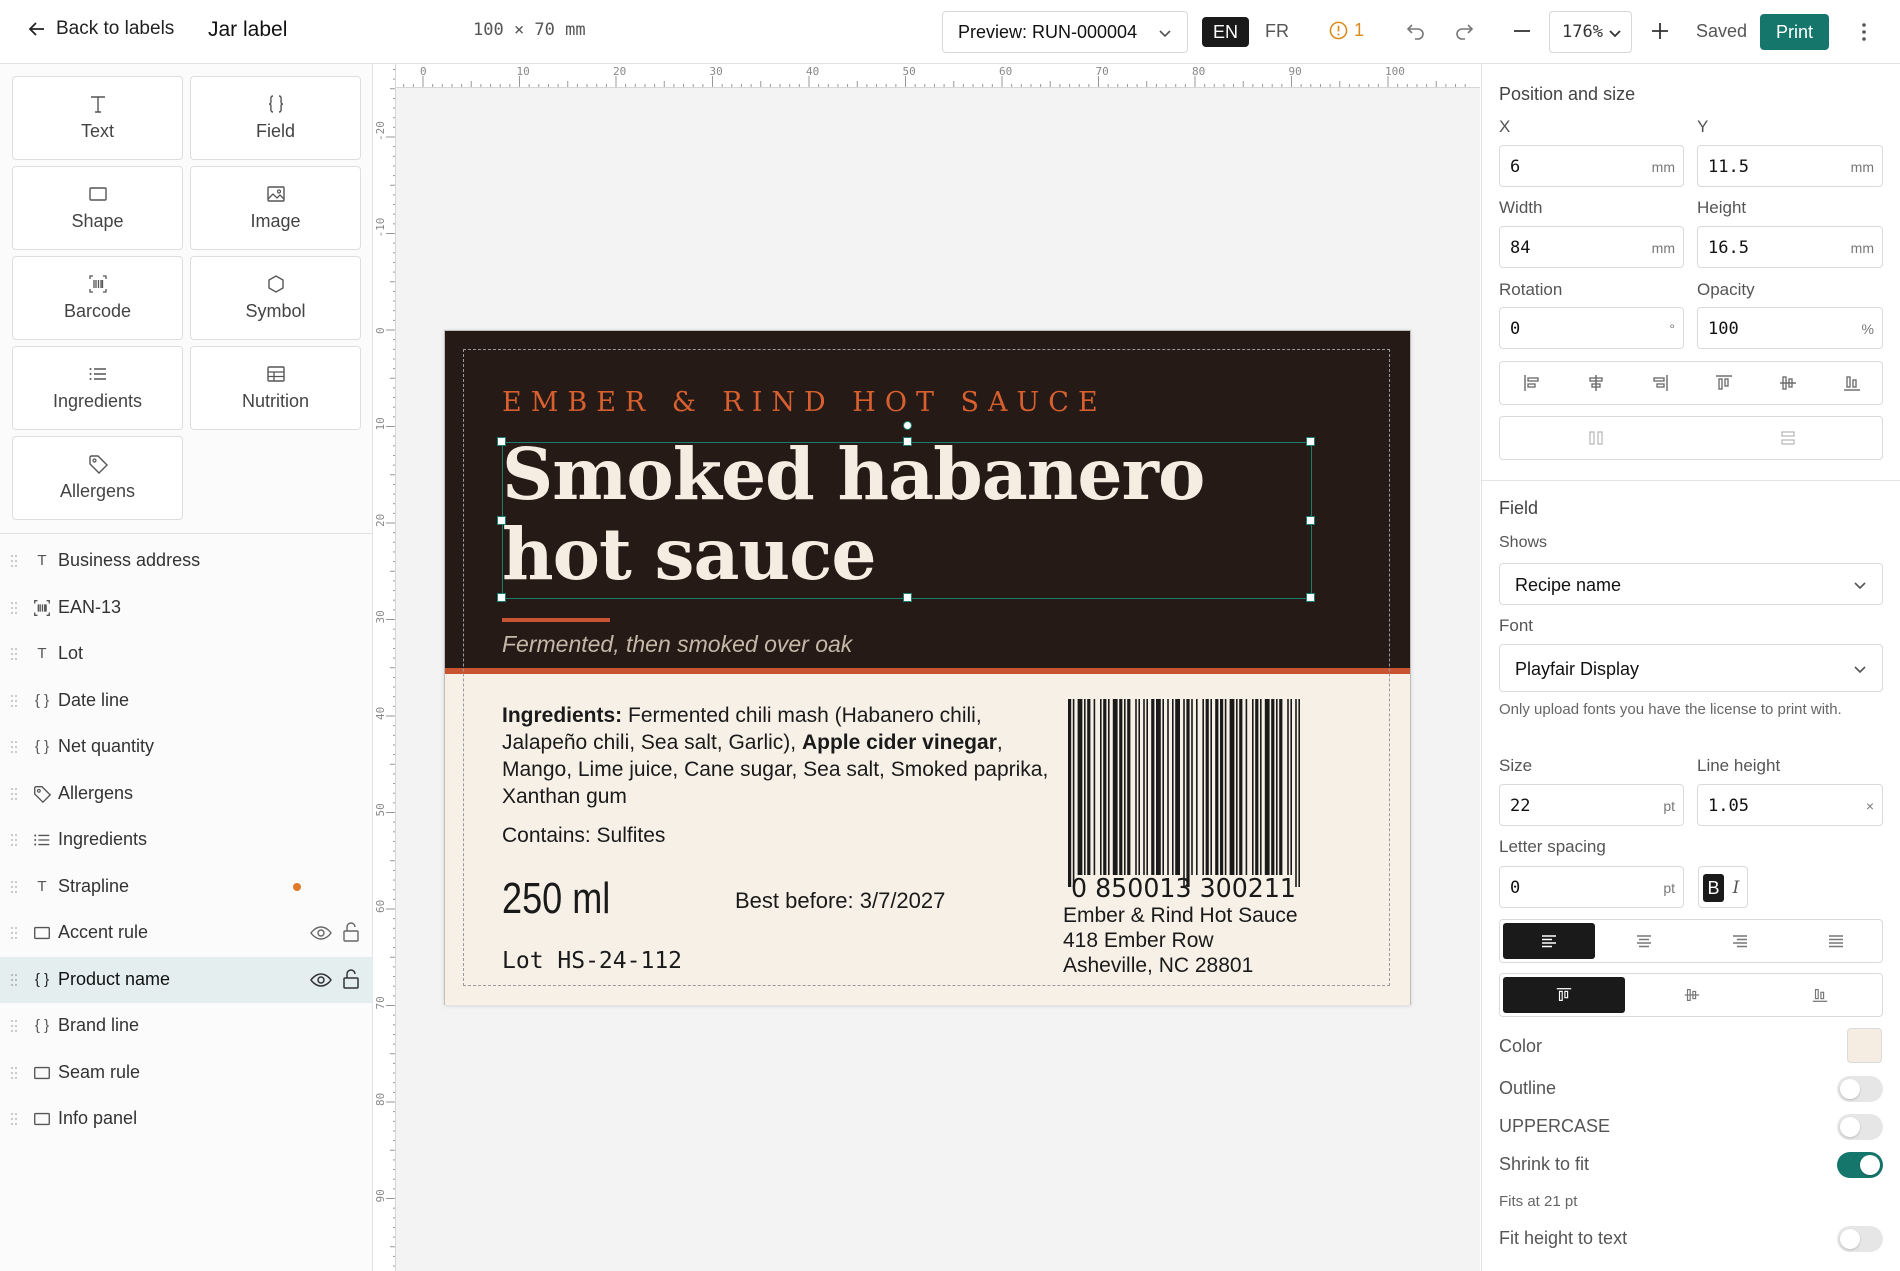 This screenshot has height=1271, width=1900. I want to click on uppercase-toggle, so click(1860, 1127).